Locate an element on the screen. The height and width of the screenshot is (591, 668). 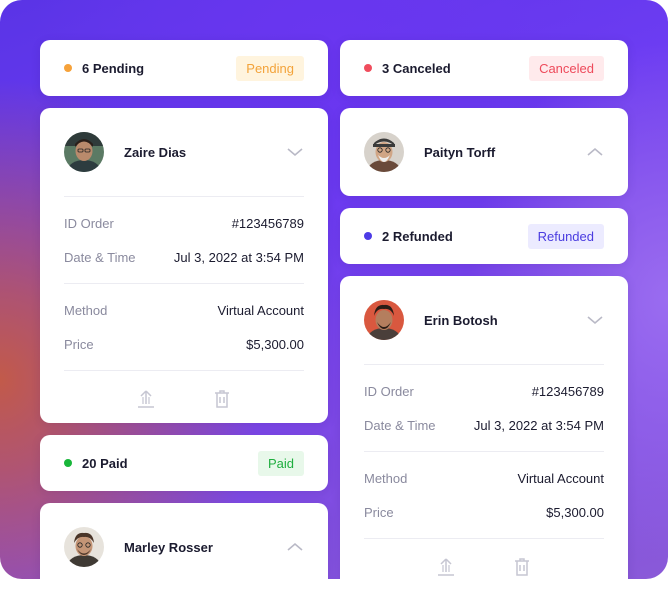
customer-name: Erin Botosh is located at coordinates (461, 320).